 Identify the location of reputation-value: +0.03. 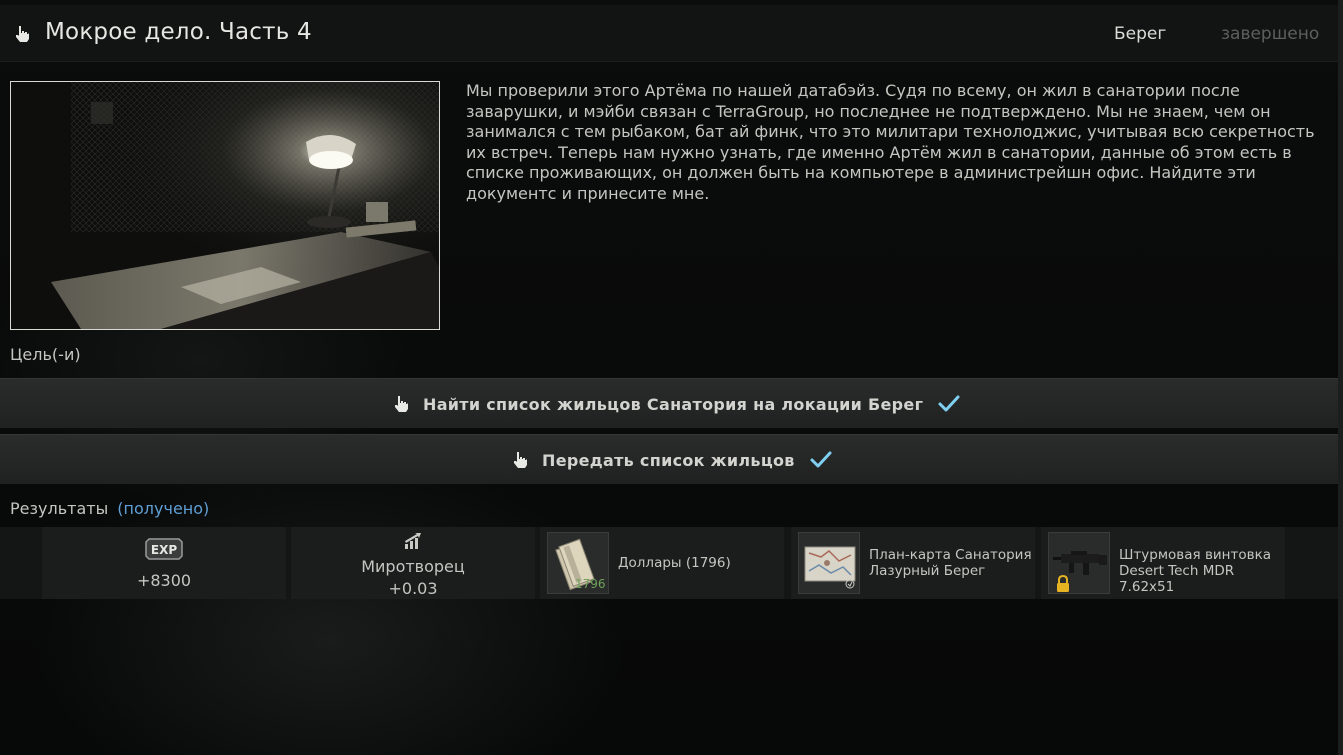
(413, 588).